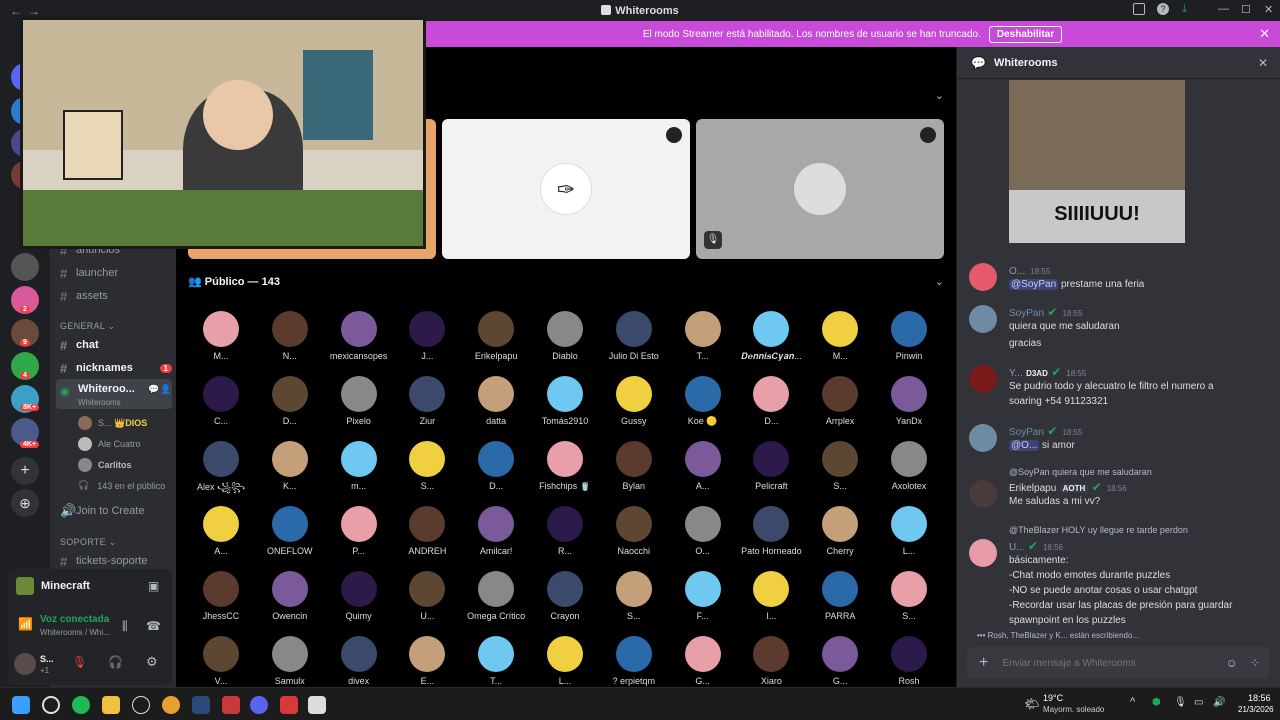 The height and width of the screenshot is (720, 1280). Describe the element at coordinates (1102, 663) in the screenshot. I see `message-input` at that location.